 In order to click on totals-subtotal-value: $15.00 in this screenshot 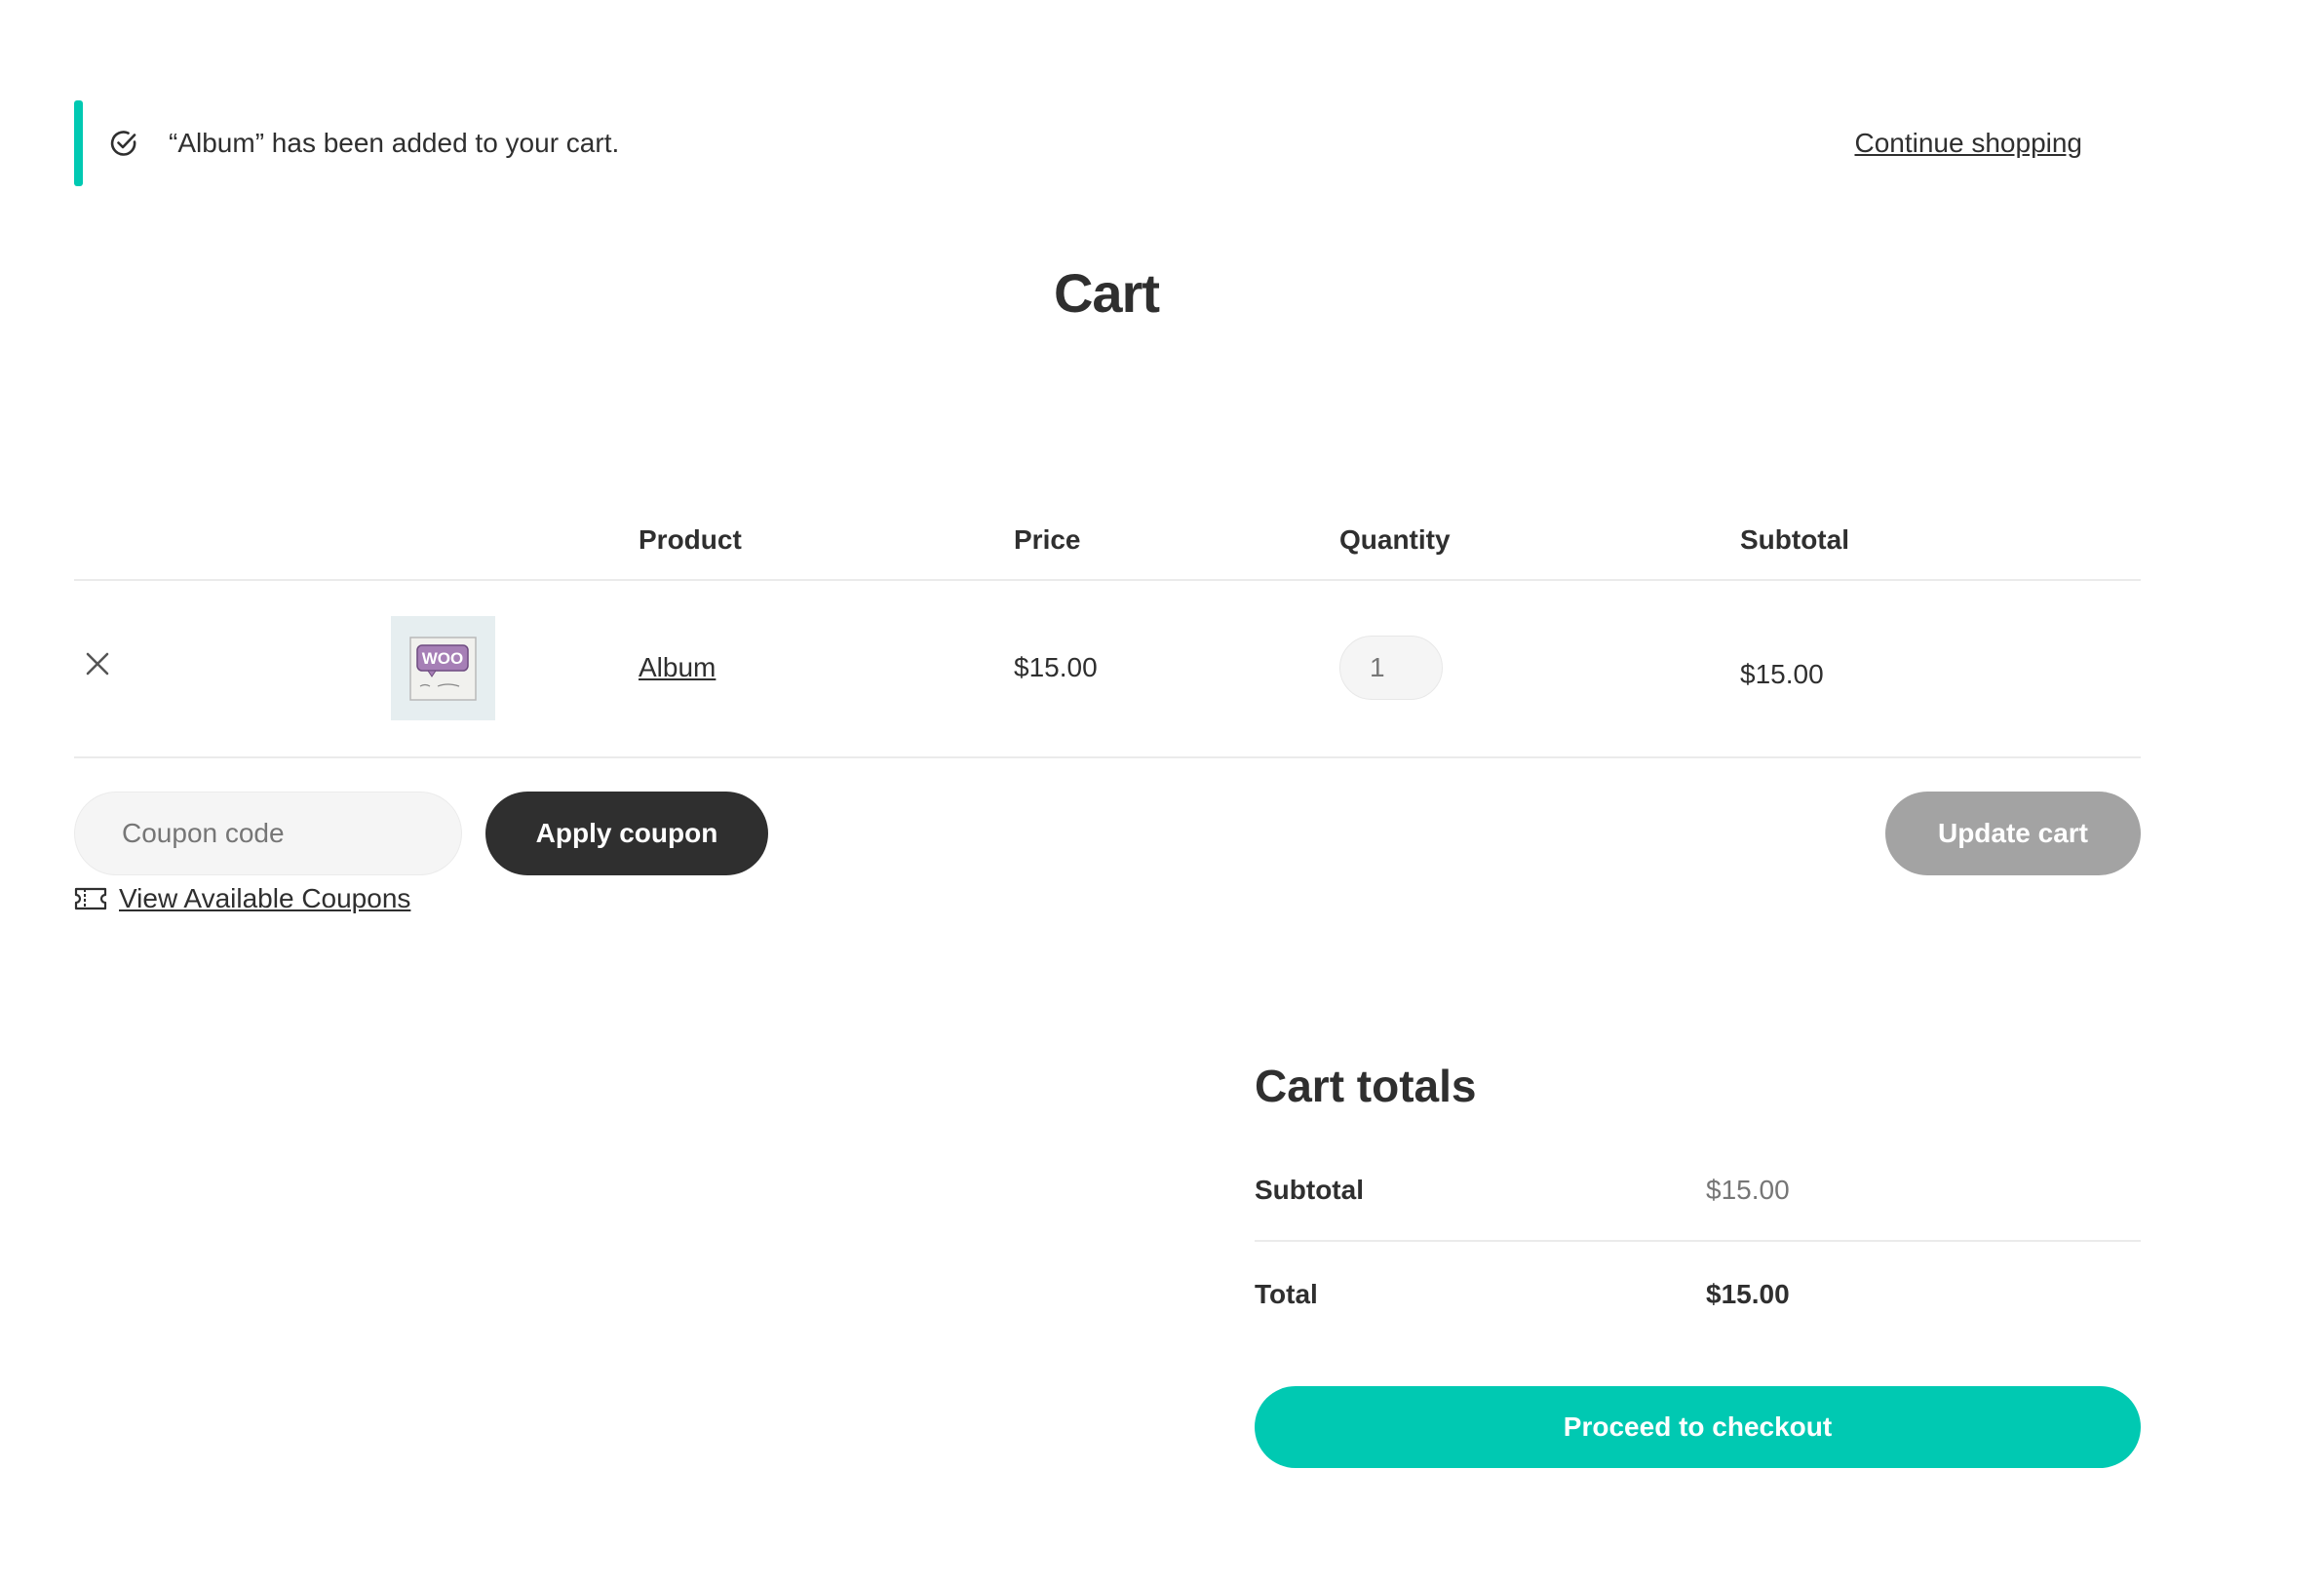, I will do `click(1748, 1190)`.